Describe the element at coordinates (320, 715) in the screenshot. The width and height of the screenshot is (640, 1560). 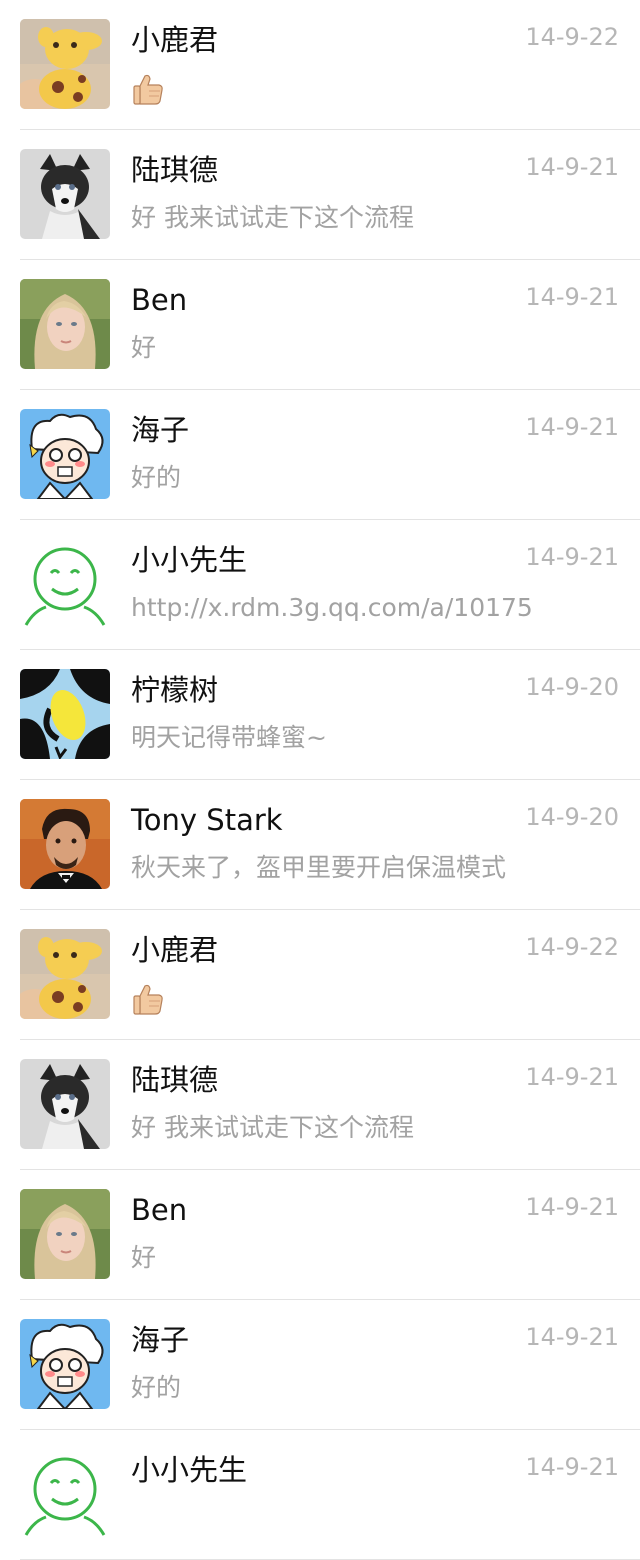
I see `chat-list-item: 柠檬树 14-9-20 明天记得带蜂蜜~` at that location.